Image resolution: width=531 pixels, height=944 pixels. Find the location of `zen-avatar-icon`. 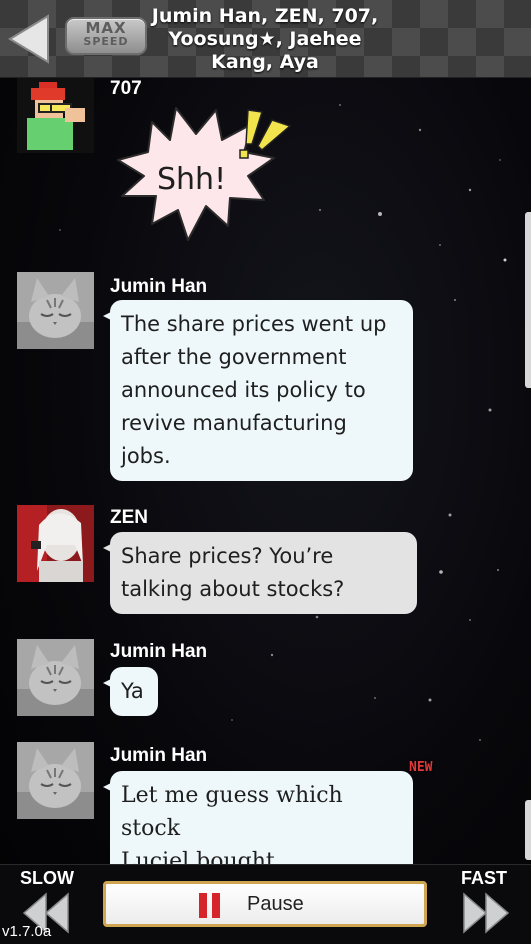

zen-avatar-icon is located at coordinates (55, 543).